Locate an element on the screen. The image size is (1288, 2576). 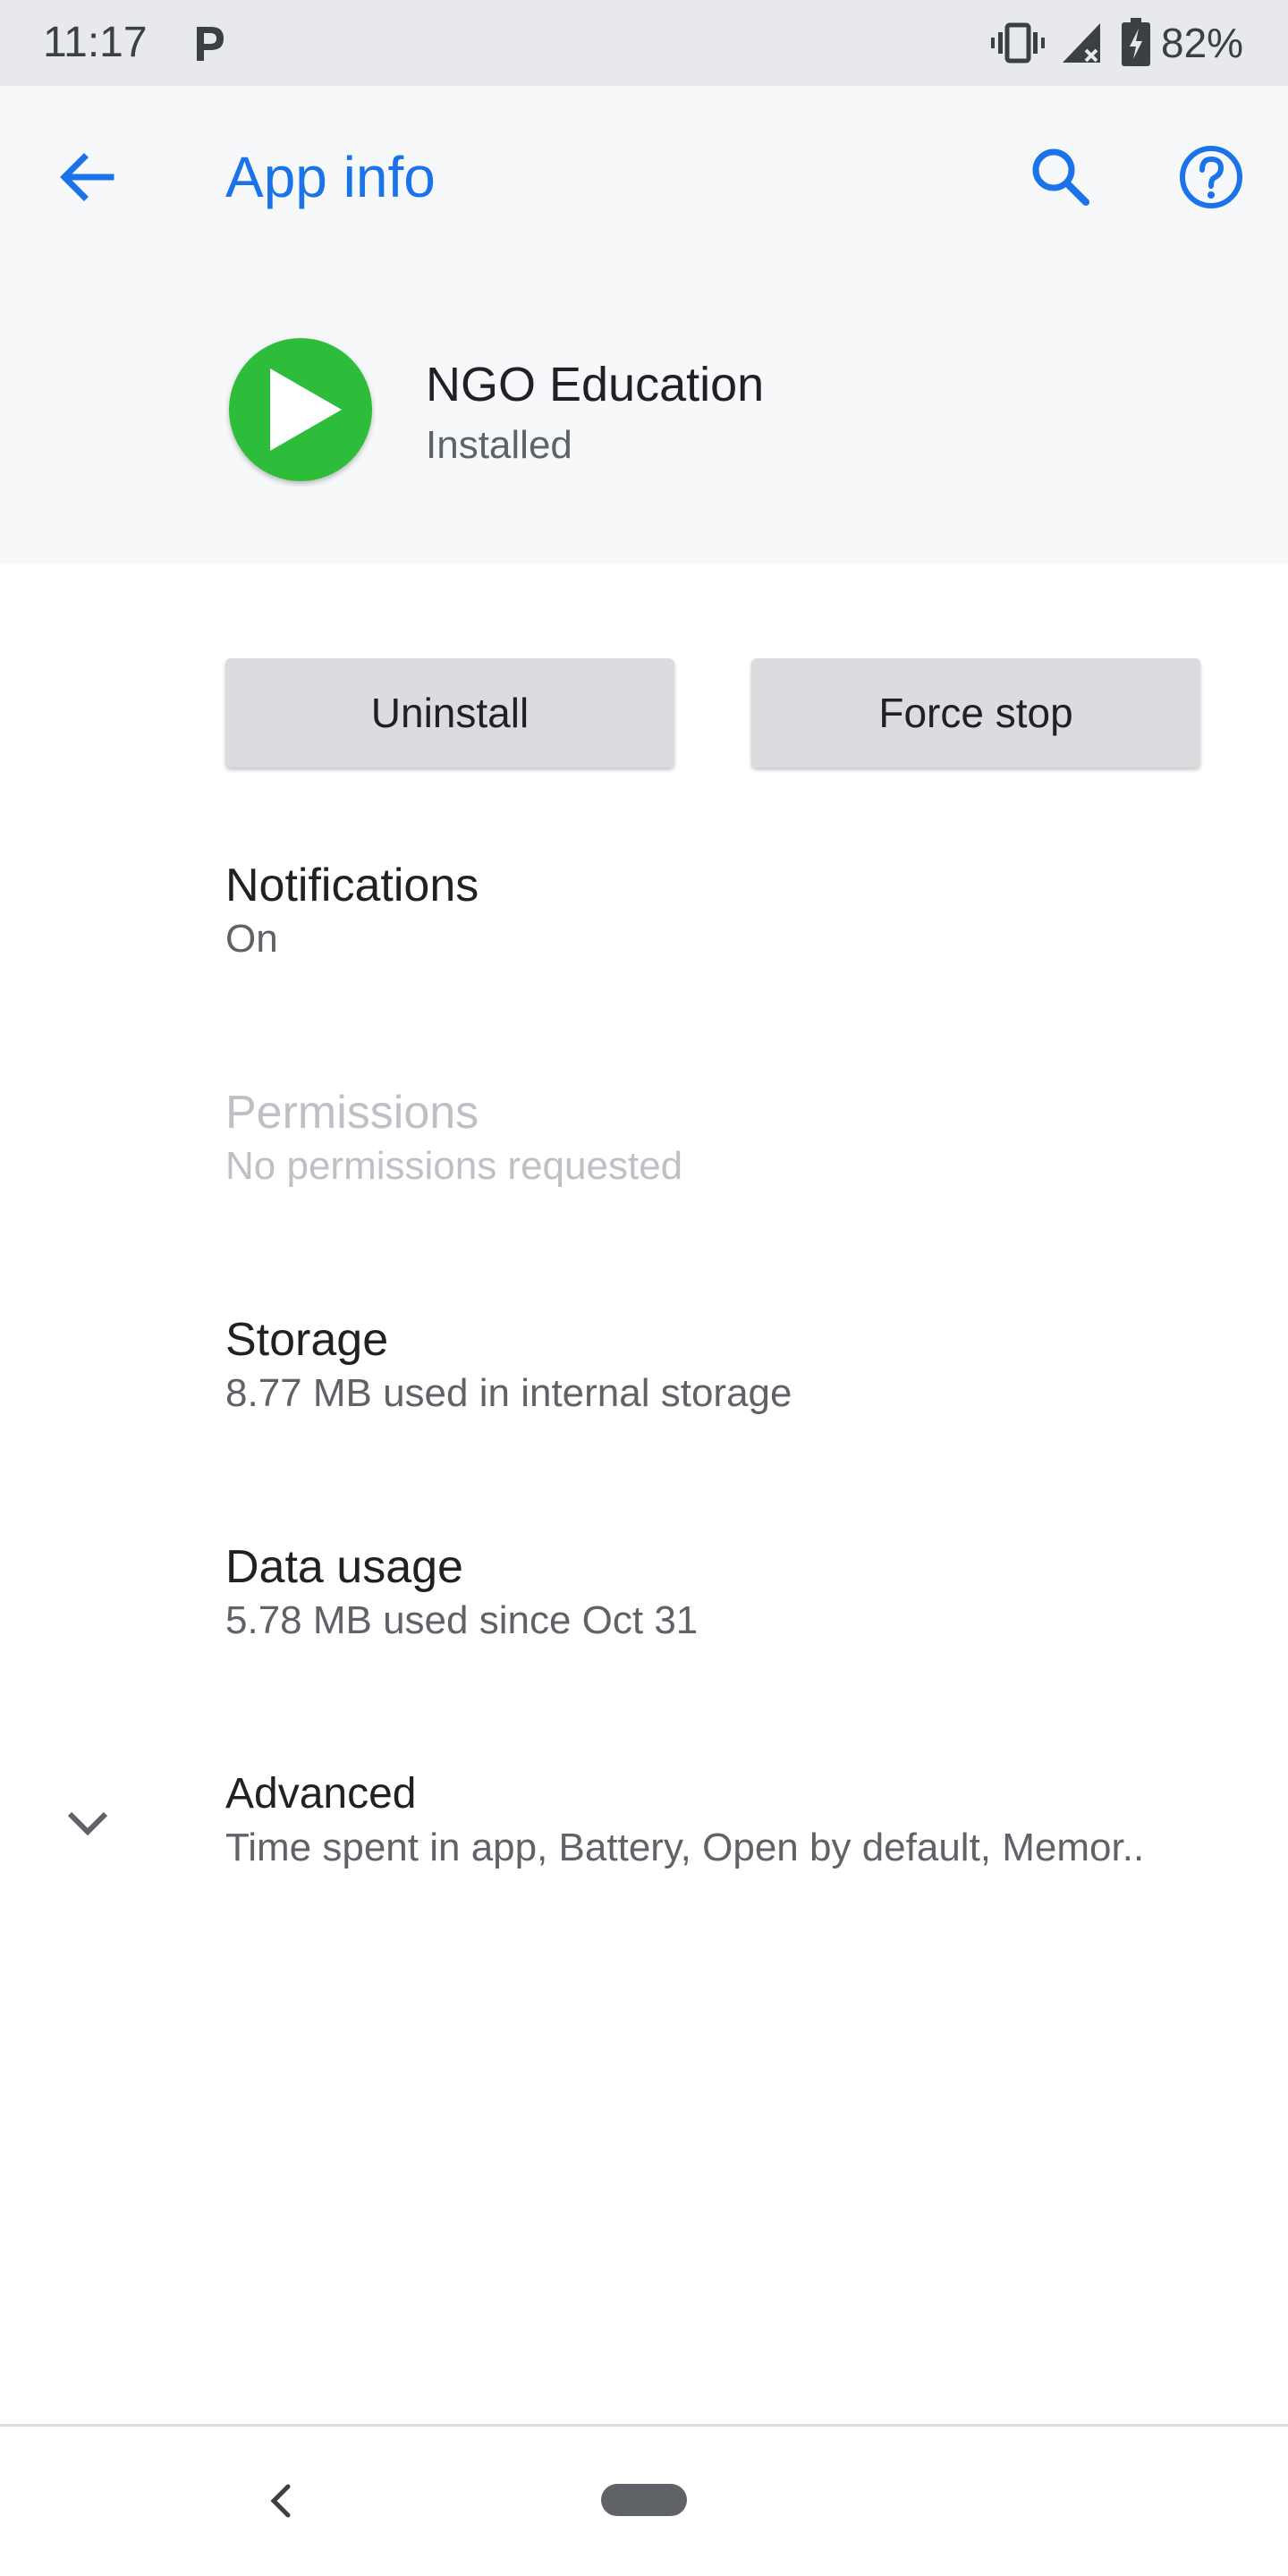
help-button is located at coordinates (1211, 177).